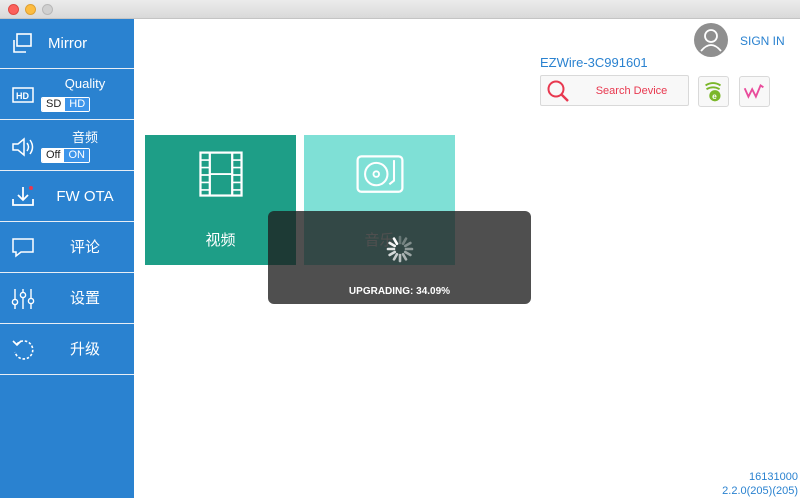 The width and height of the screenshot is (800, 498). Describe the element at coordinates (762, 41) in the screenshot. I see `sign-in-link: SIGN IN` at that location.